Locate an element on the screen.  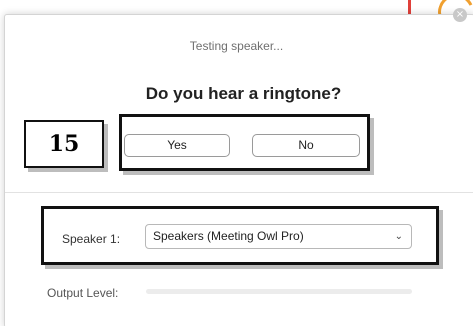
speaker-selected-value: Speakers (Meeting Owl Pro) is located at coordinates (228, 236).